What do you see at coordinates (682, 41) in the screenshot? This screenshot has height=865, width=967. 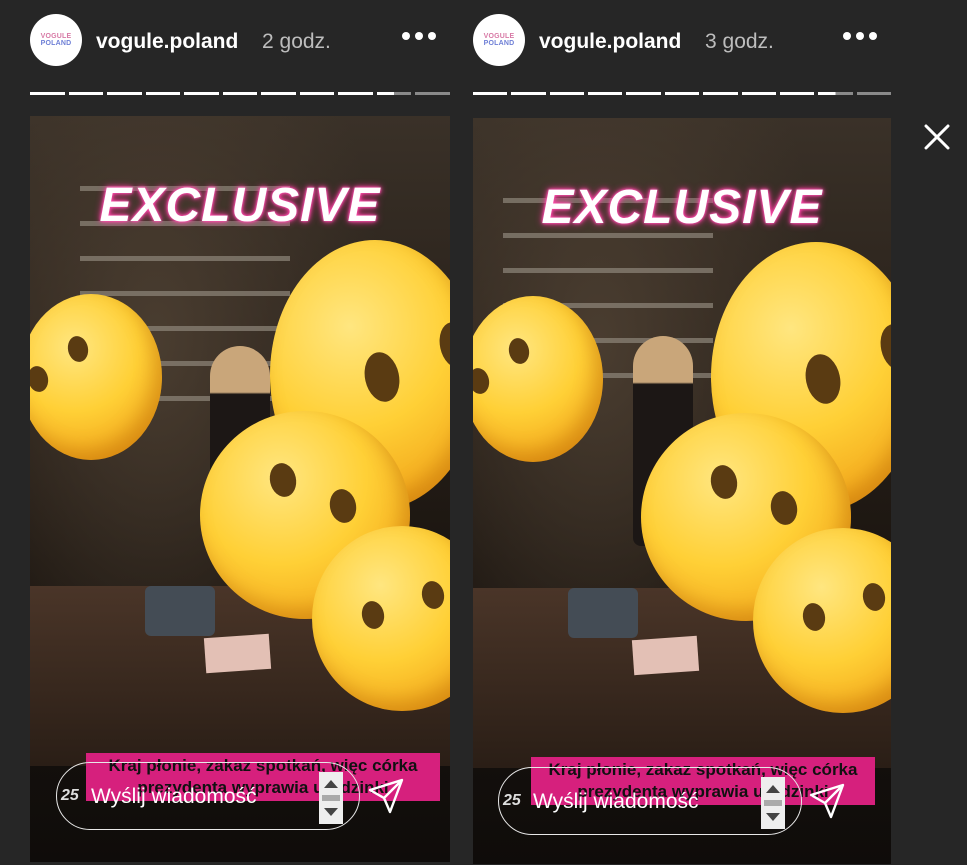 I see `story-header: VOGULE POLAND vogule.poland 3 godz.` at bounding box center [682, 41].